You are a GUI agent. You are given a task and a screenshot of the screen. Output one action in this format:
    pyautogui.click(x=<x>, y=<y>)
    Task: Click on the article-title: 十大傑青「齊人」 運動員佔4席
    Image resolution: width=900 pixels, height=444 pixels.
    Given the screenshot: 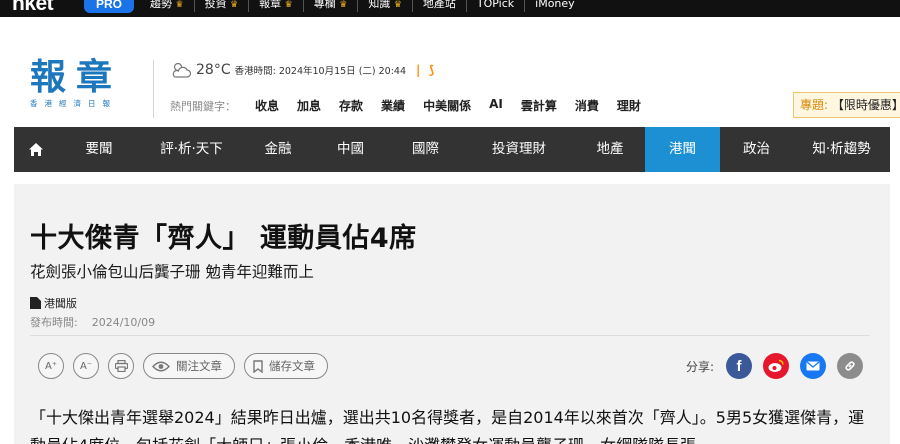 What is the action you would take?
    pyautogui.click(x=223, y=238)
    